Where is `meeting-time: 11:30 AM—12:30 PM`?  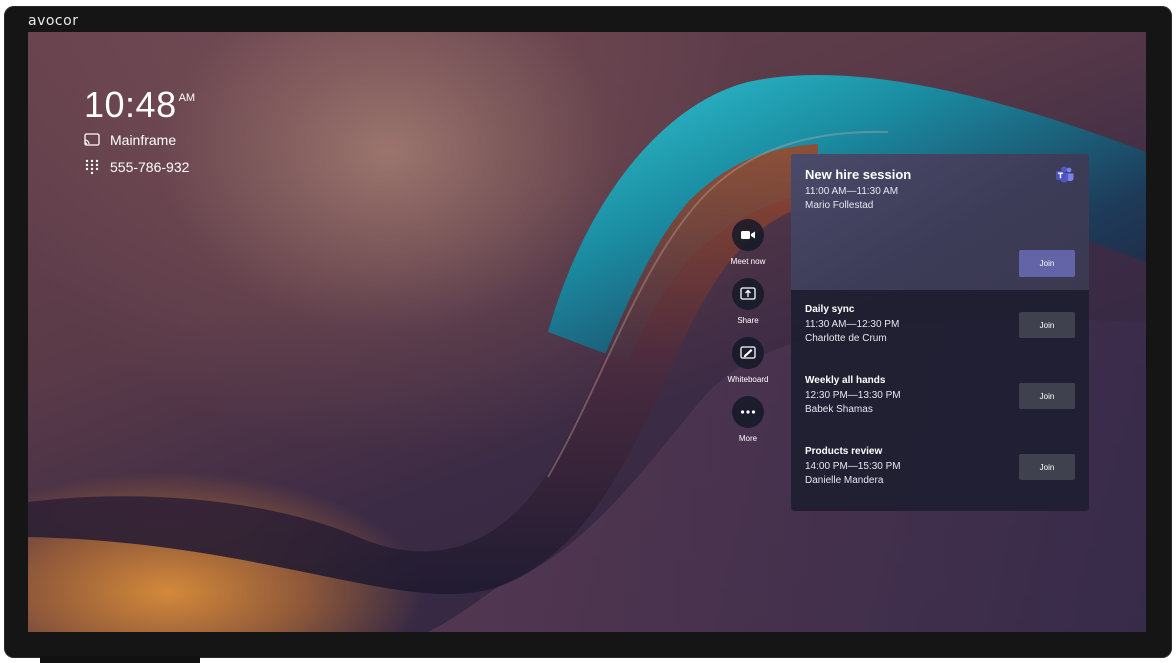 meeting-time: 11:30 AM—12:30 PM is located at coordinates (852, 324).